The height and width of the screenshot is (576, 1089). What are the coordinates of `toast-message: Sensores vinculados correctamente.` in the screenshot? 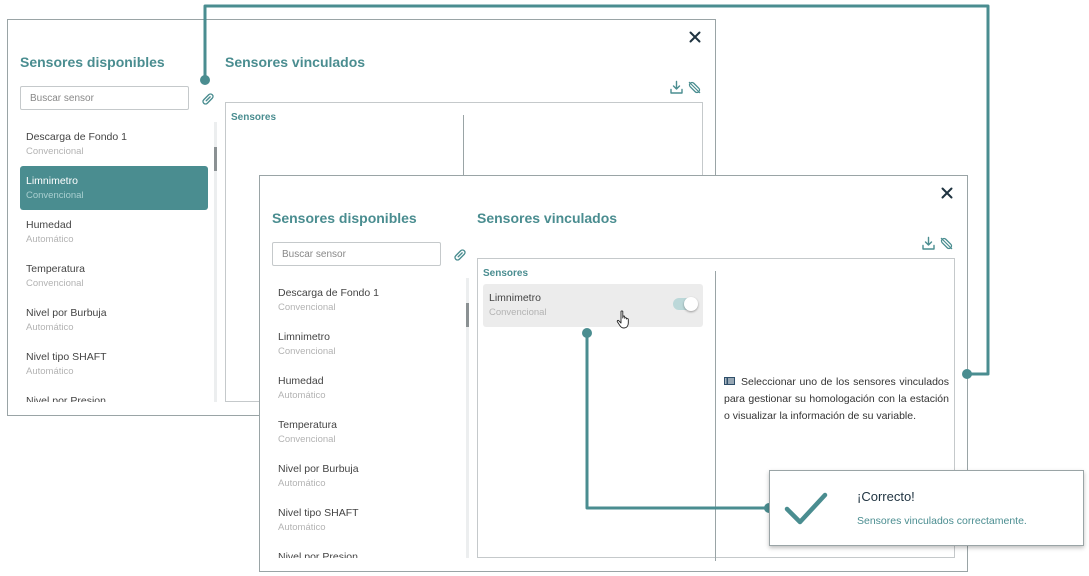 It's located at (942, 521).